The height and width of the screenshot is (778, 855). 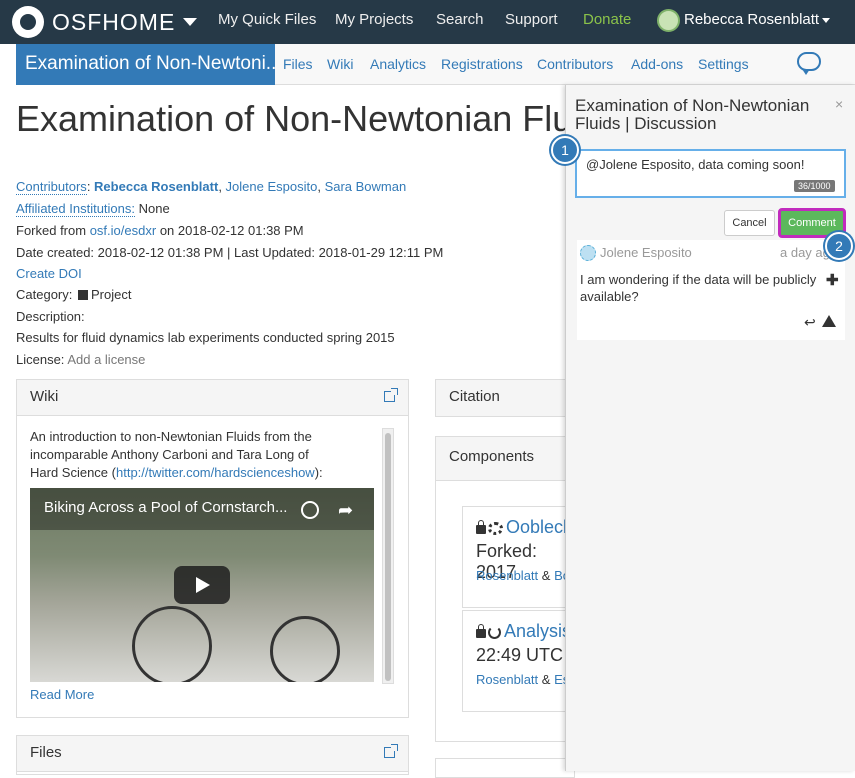 What do you see at coordinates (826, 20) in the screenshot?
I see `caret-down-icon` at bounding box center [826, 20].